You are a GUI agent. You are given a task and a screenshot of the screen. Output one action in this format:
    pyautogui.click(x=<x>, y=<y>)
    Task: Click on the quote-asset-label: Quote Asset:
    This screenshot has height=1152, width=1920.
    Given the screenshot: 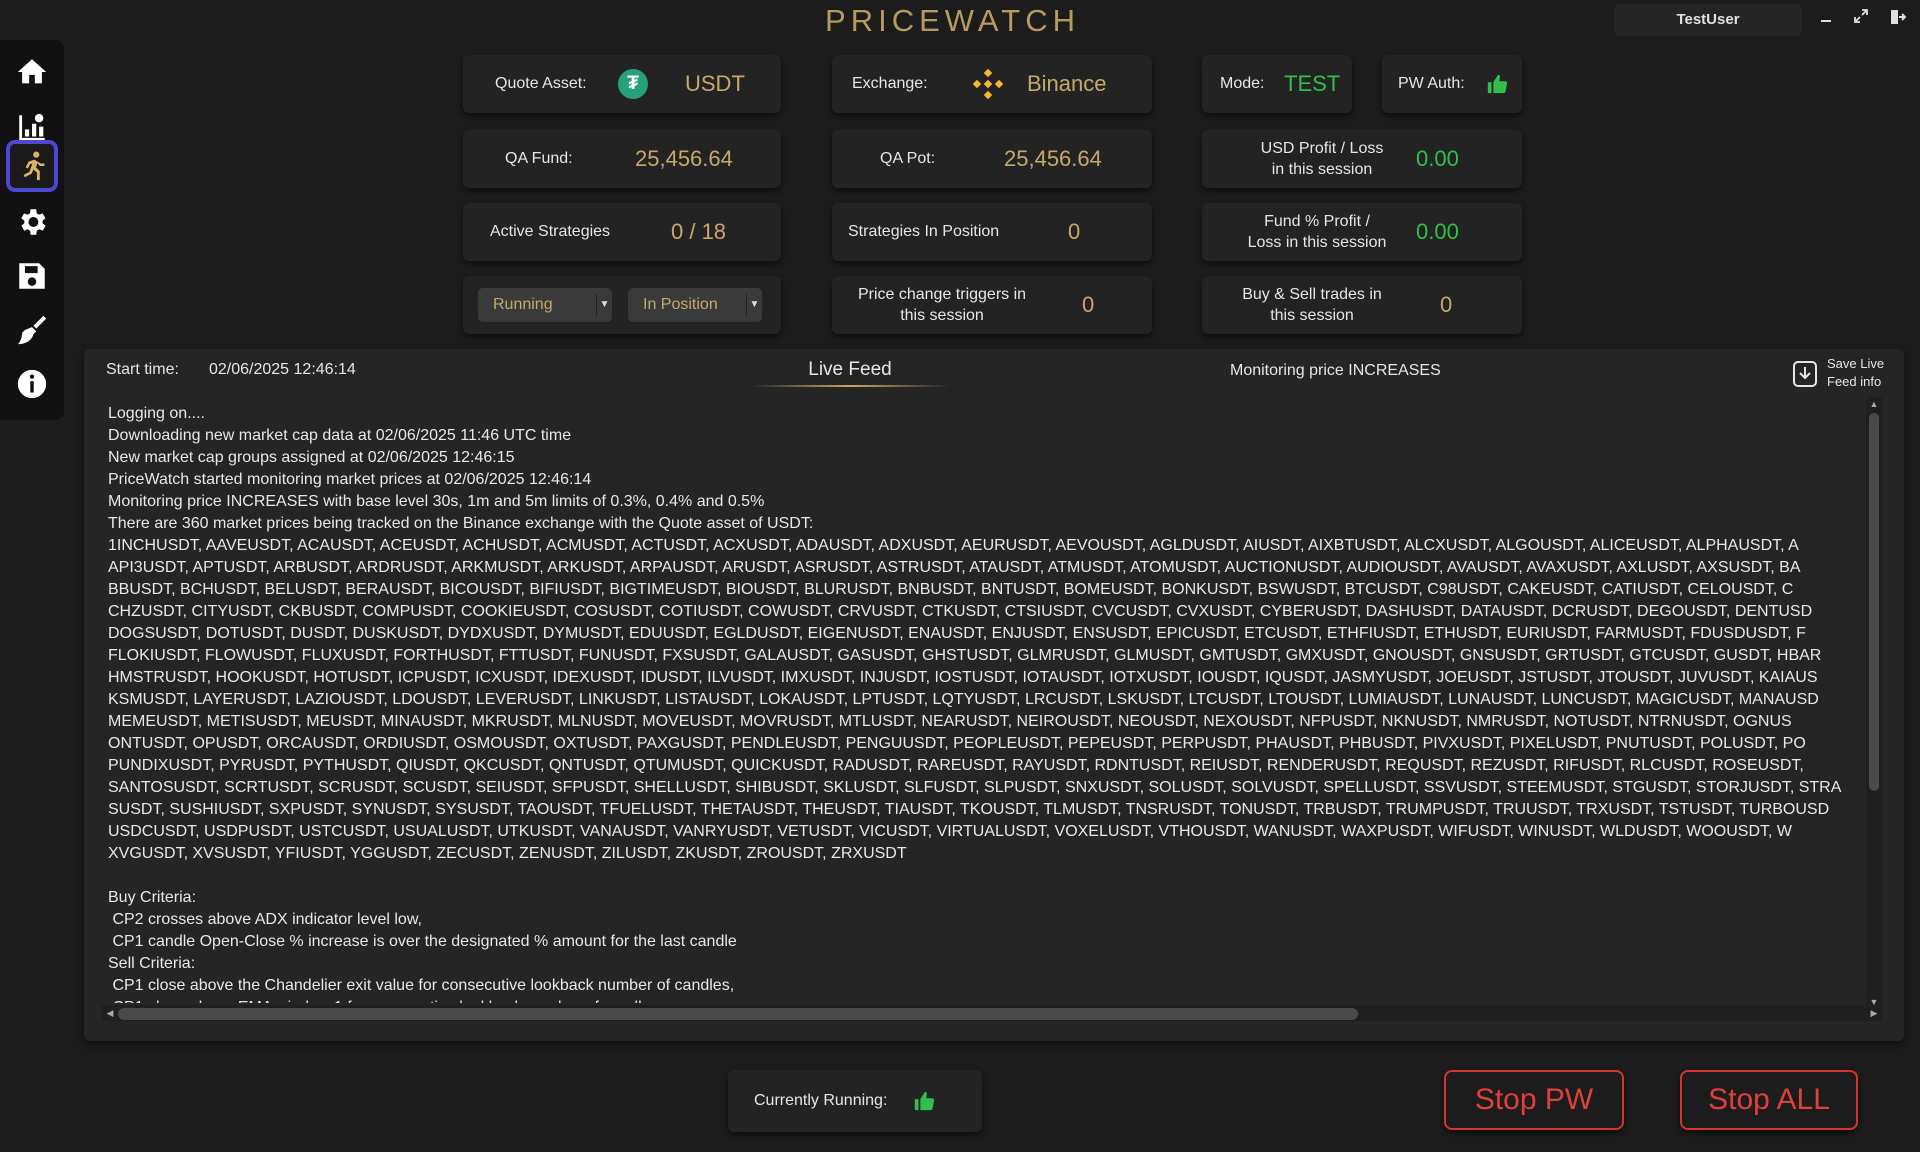 What is the action you would take?
    pyautogui.click(x=541, y=83)
    